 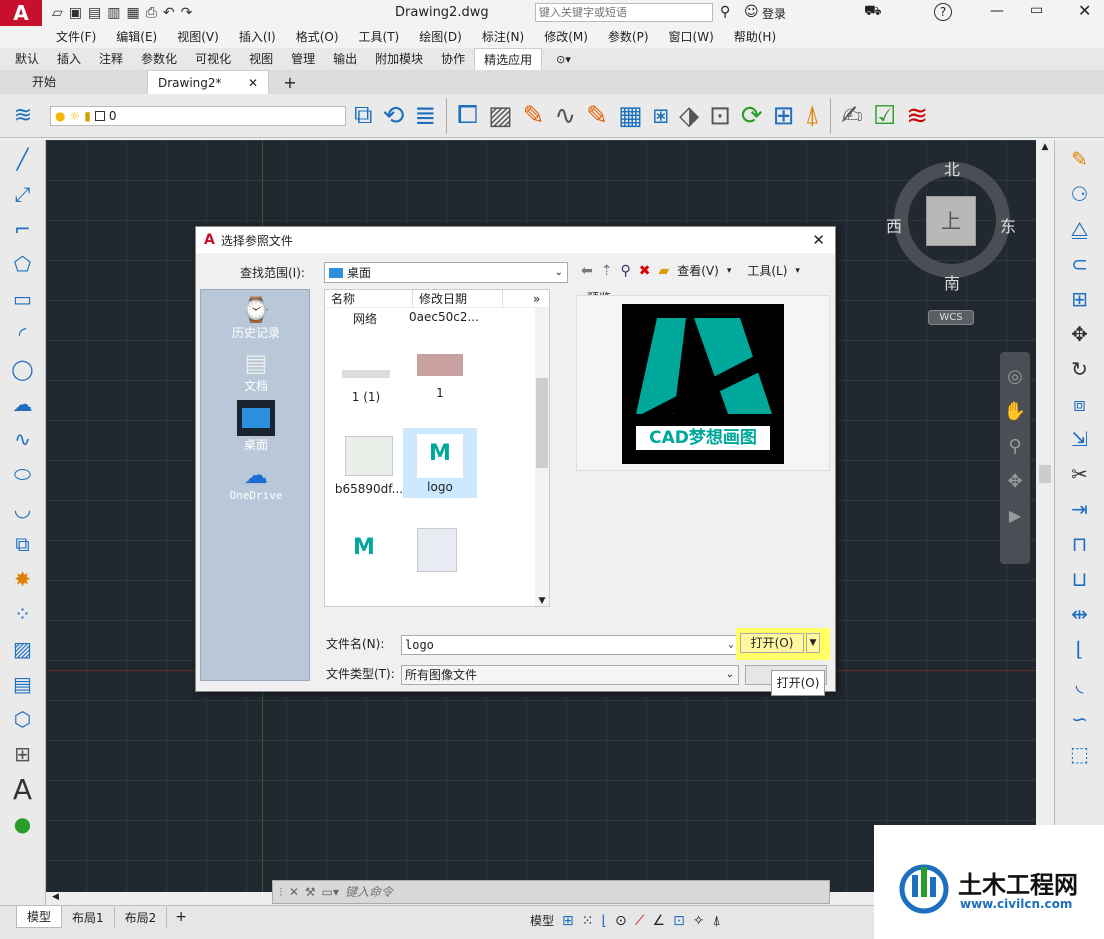 I want to click on search-web-icon: ⚲, so click(x=625, y=271).